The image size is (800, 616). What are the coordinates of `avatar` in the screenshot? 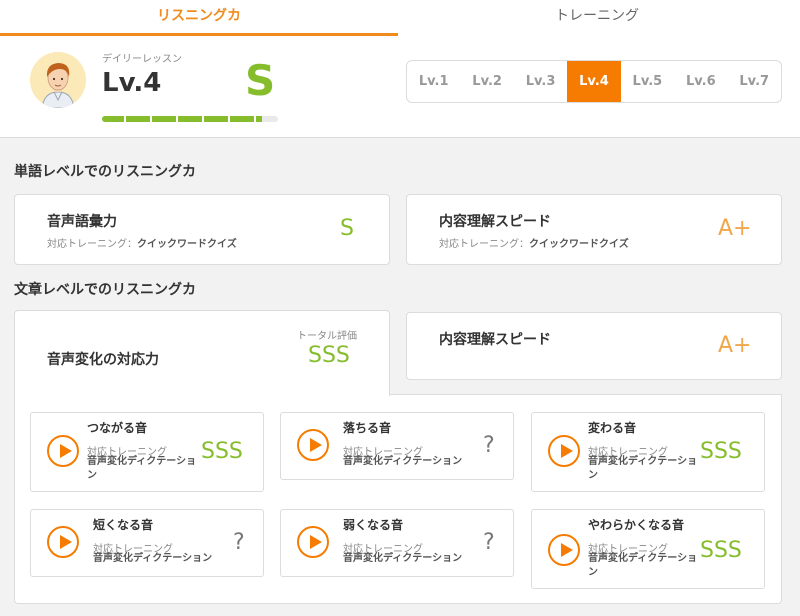 It's located at (58, 80).